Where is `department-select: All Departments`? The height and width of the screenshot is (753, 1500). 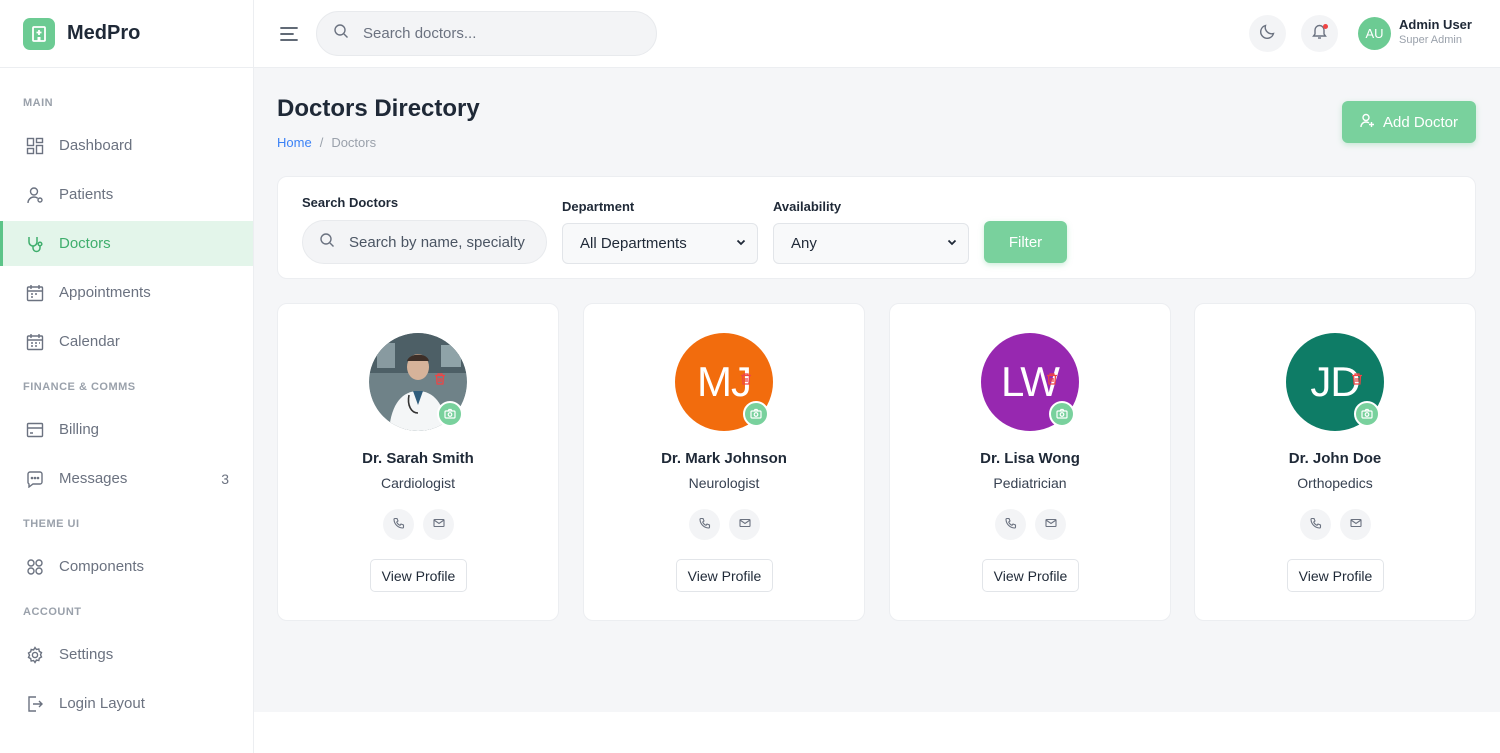
department-select: All Departments is located at coordinates (660, 243).